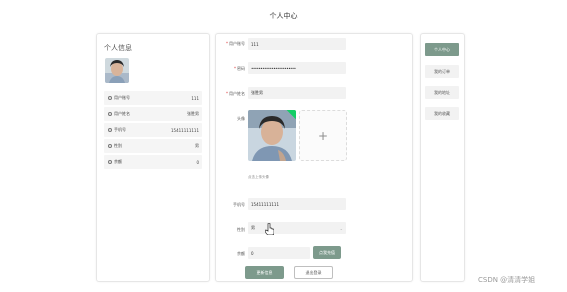  Describe the element at coordinates (241, 229) in the screenshot. I see `gender-label: 性别` at that location.